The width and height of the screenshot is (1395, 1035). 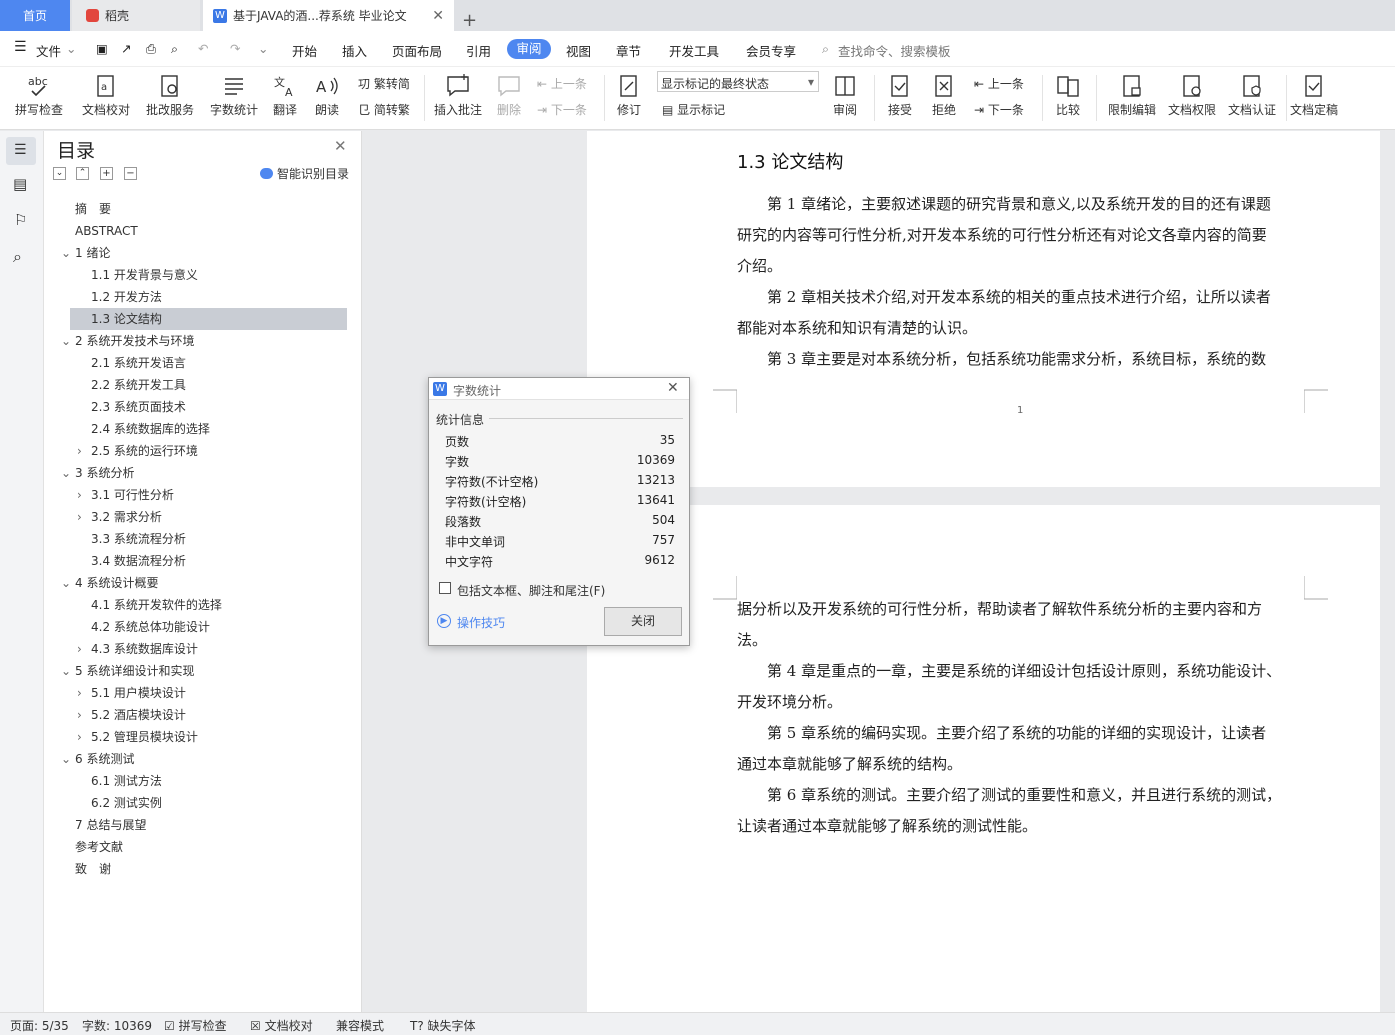 What do you see at coordinates (170, 97) in the screenshot?
I see `batch-service-button: 批改服务` at bounding box center [170, 97].